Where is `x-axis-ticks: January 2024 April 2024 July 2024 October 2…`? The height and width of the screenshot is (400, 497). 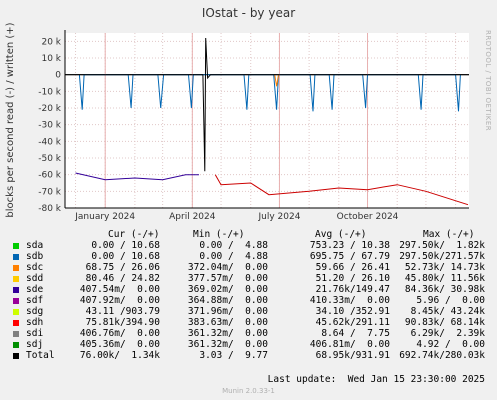 x-axis-ticks: January 2024 April 2024 July 2024 October 2… is located at coordinates (236, 217).